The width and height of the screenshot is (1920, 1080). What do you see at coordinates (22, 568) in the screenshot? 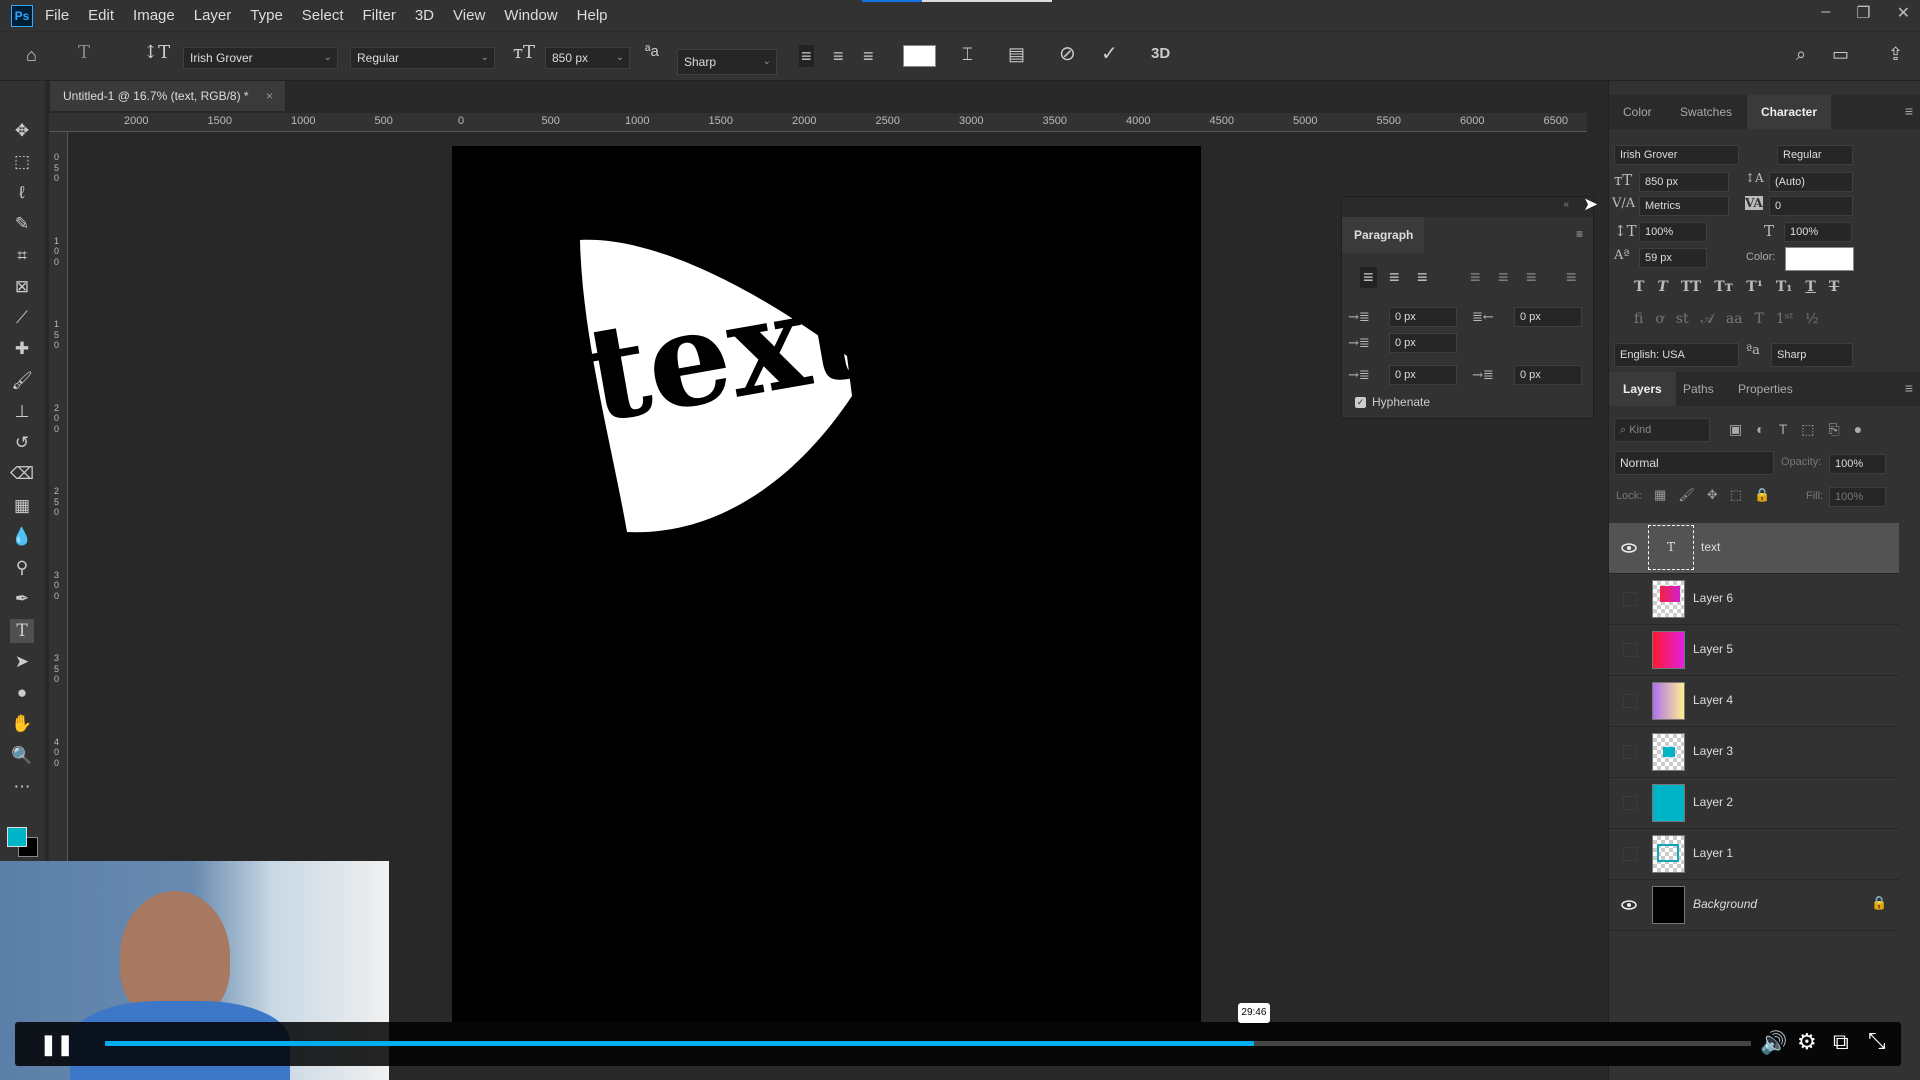
I see `dodge-tool-icon: ⚲` at bounding box center [22, 568].